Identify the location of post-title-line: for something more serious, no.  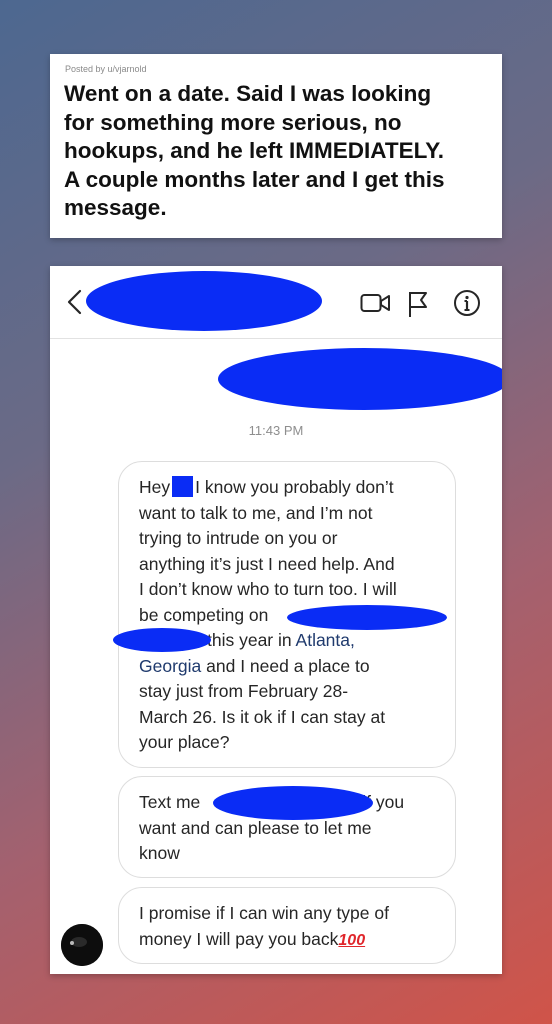
(233, 122).